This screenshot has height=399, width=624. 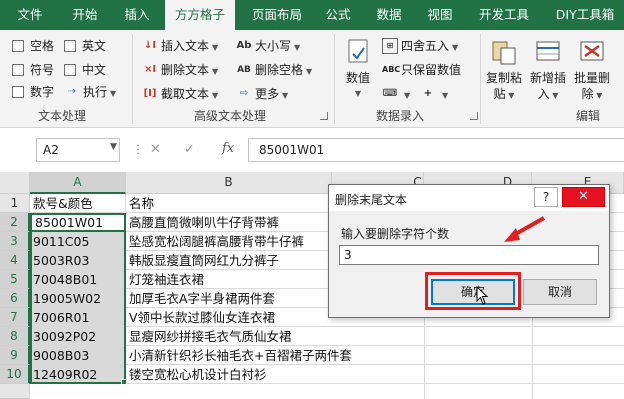 What do you see at coordinates (15, 241) in the screenshot?
I see `row-header: 3` at bounding box center [15, 241].